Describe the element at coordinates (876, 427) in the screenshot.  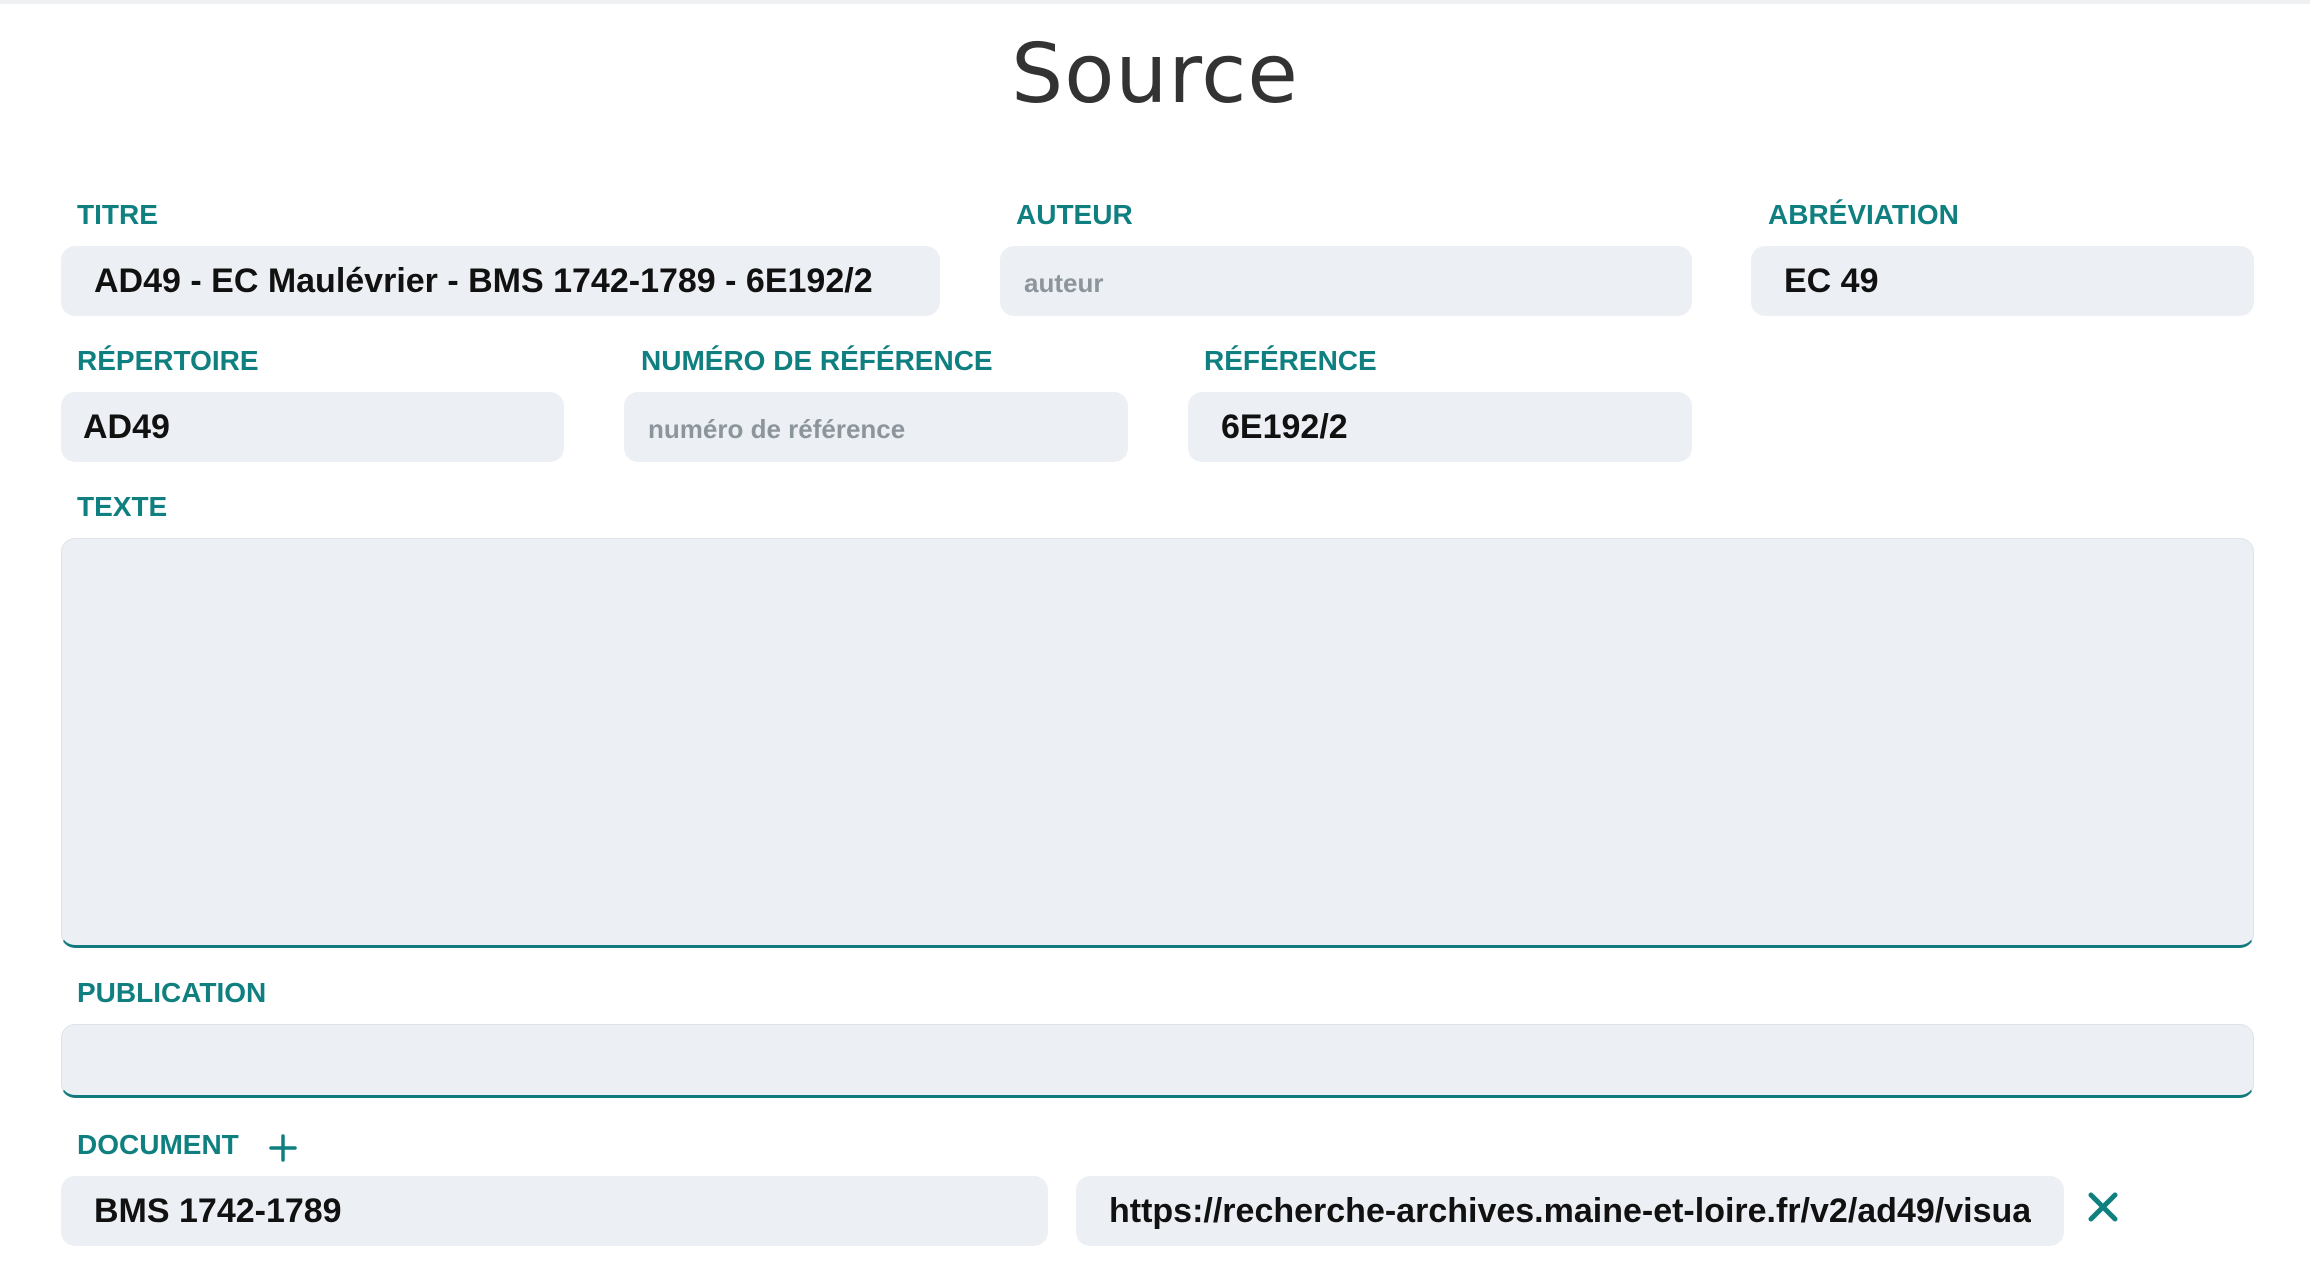
I see `numero-reference-input` at that location.